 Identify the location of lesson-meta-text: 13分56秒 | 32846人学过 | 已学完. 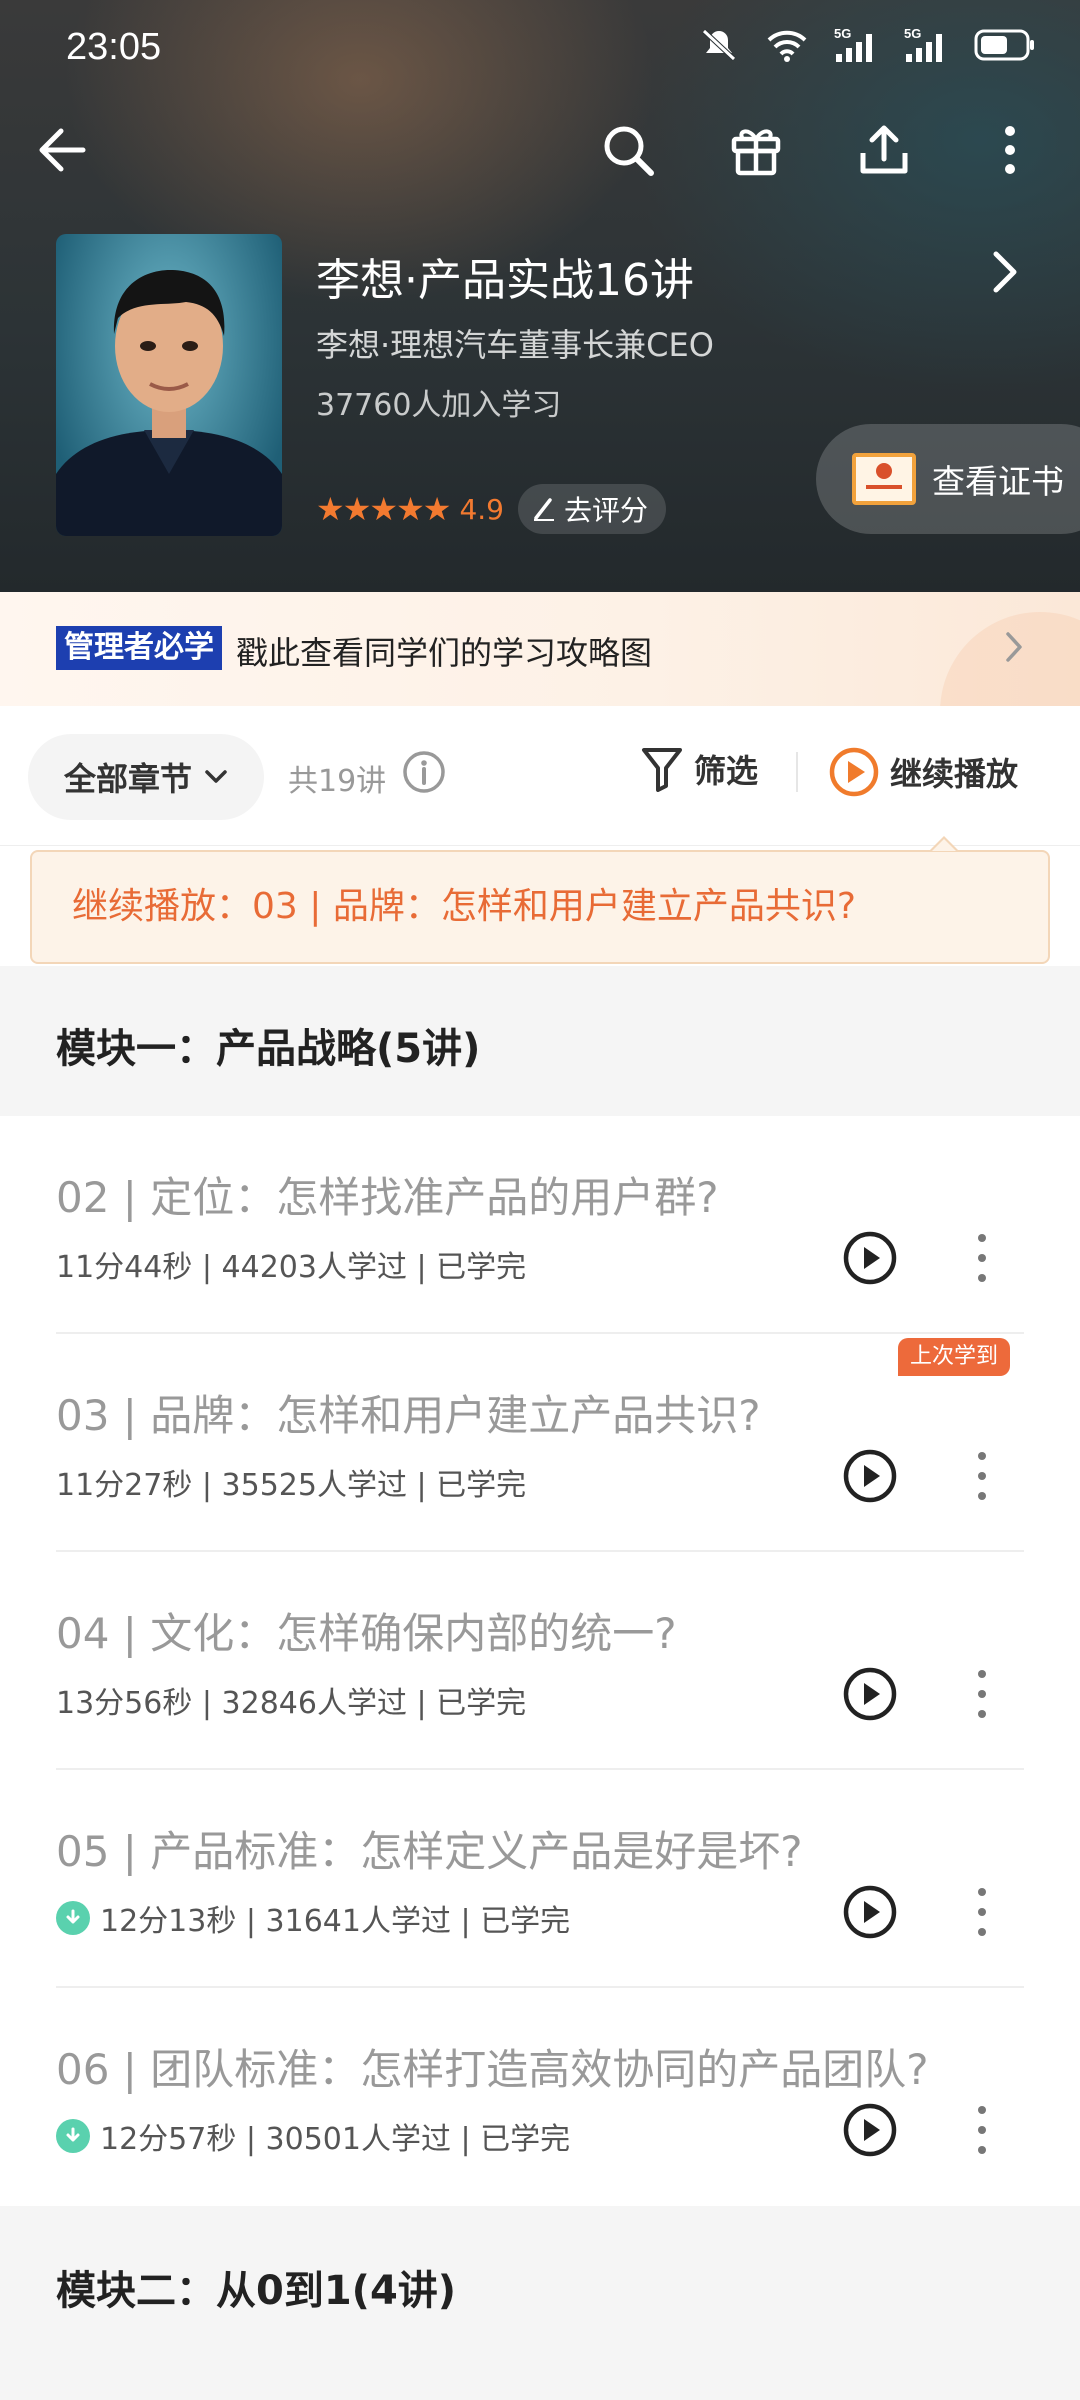
(291, 1703).